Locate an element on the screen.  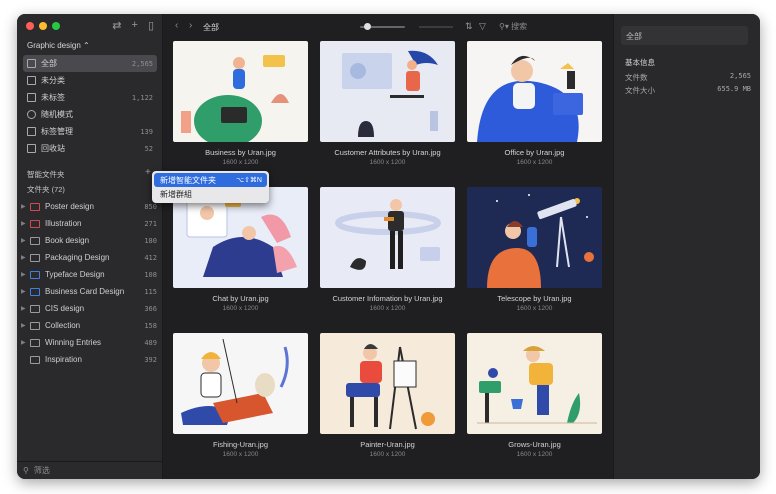
thumbnail-card: Grows-Uran.jpg 1600 x 1200 is located at coordinates (534, 395).